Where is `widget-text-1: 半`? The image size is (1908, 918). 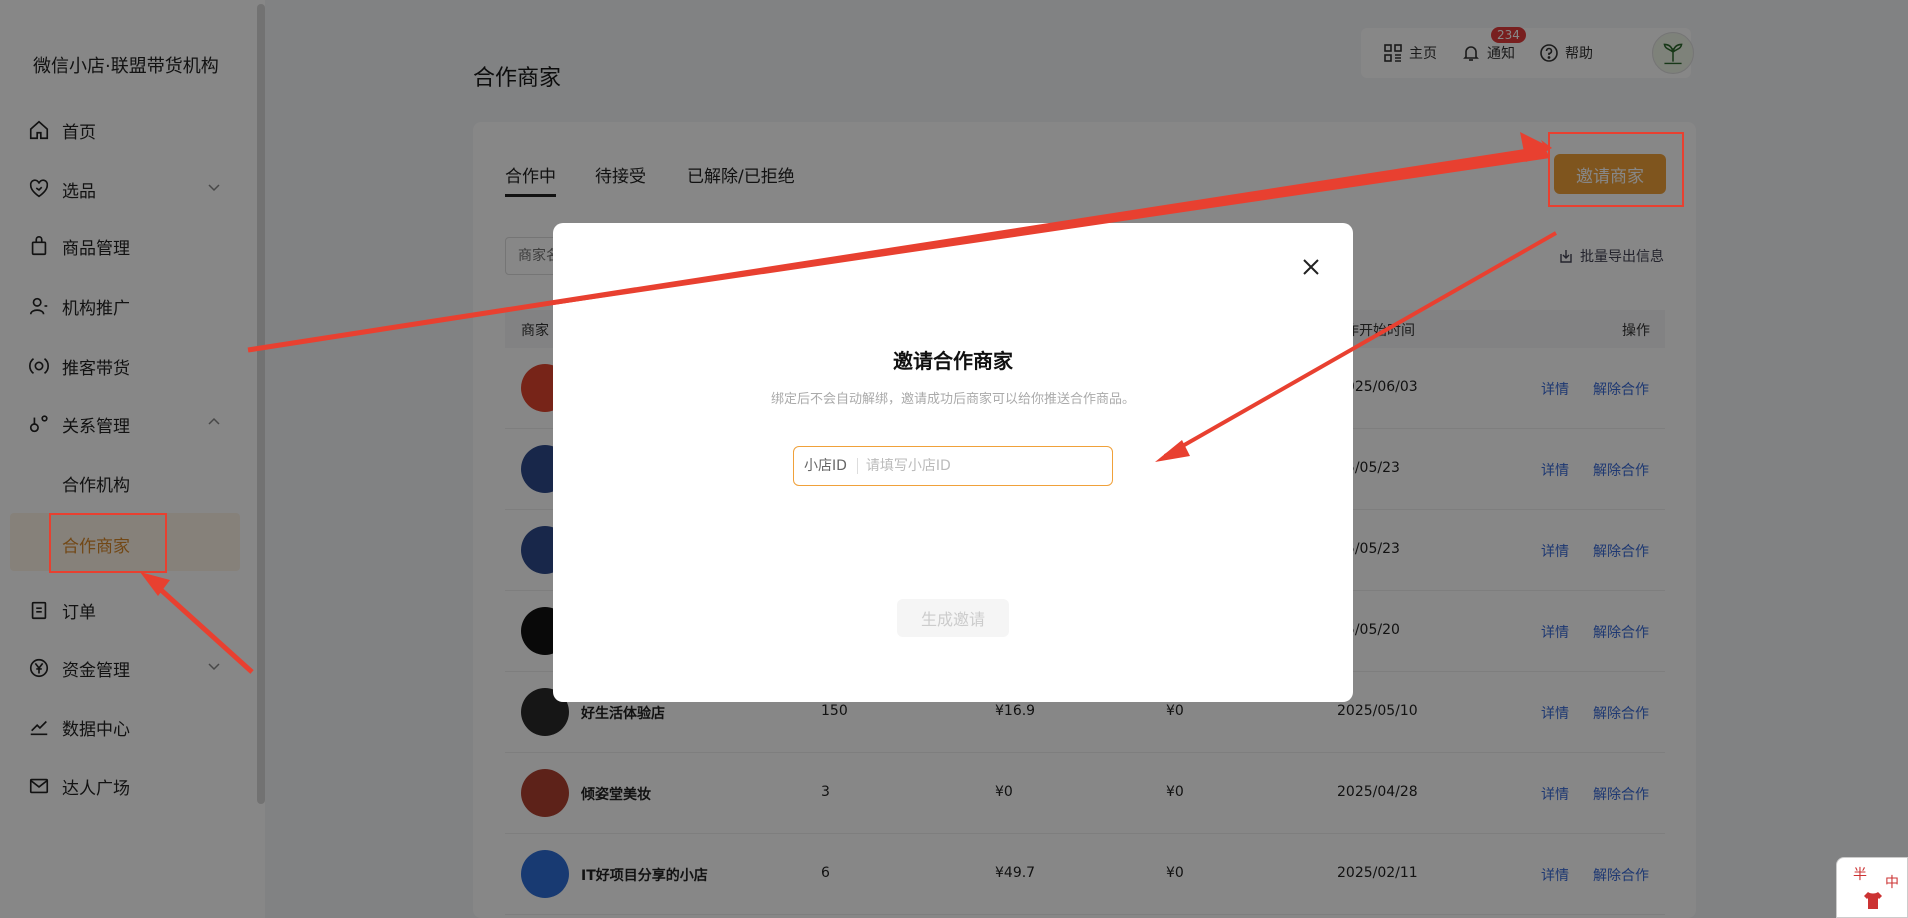 widget-text-1: 半 is located at coordinates (1860, 875).